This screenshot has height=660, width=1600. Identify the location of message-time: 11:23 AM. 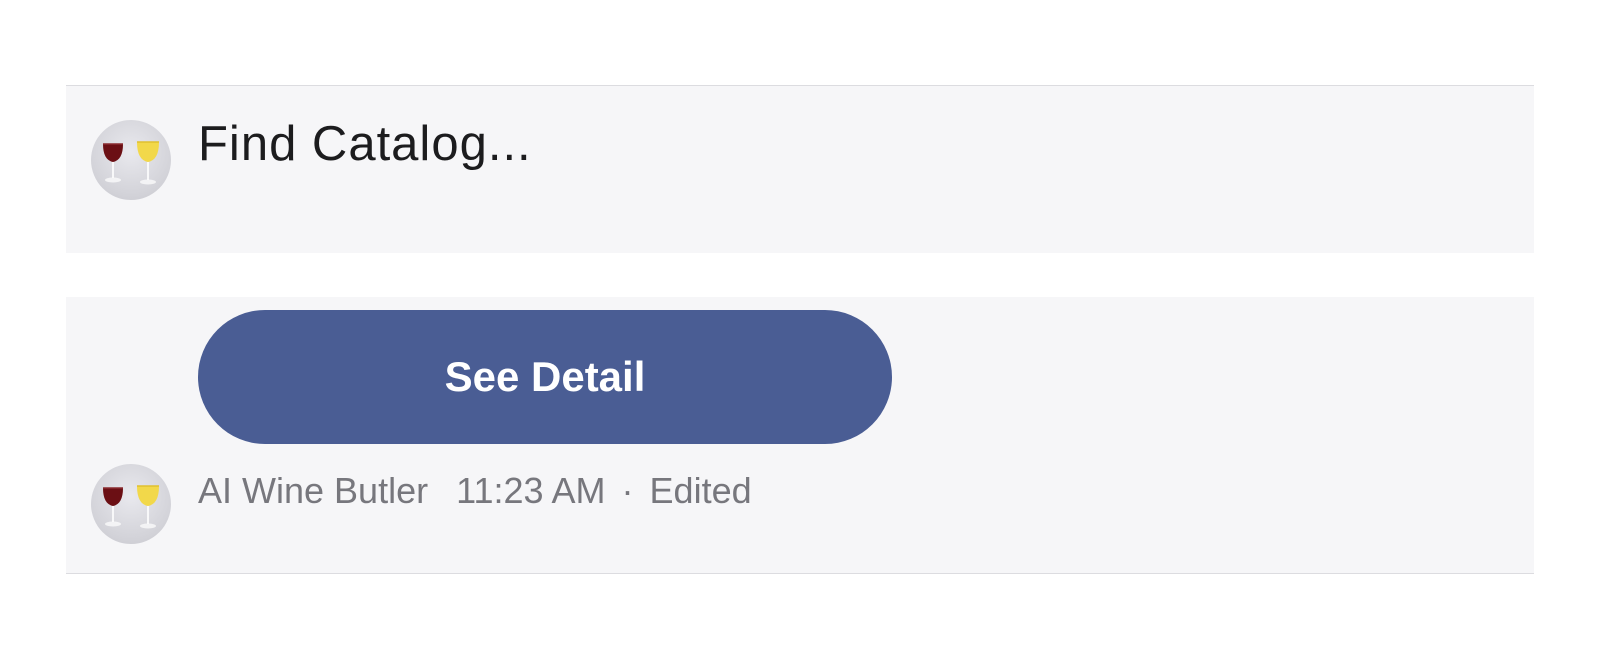
(531, 490).